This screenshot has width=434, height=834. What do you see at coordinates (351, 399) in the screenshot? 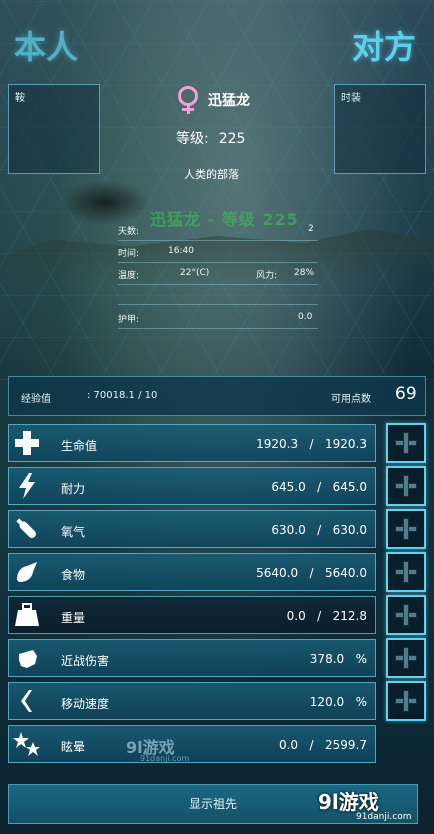
I see `available-points-label: 可用点数` at bounding box center [351, 399].